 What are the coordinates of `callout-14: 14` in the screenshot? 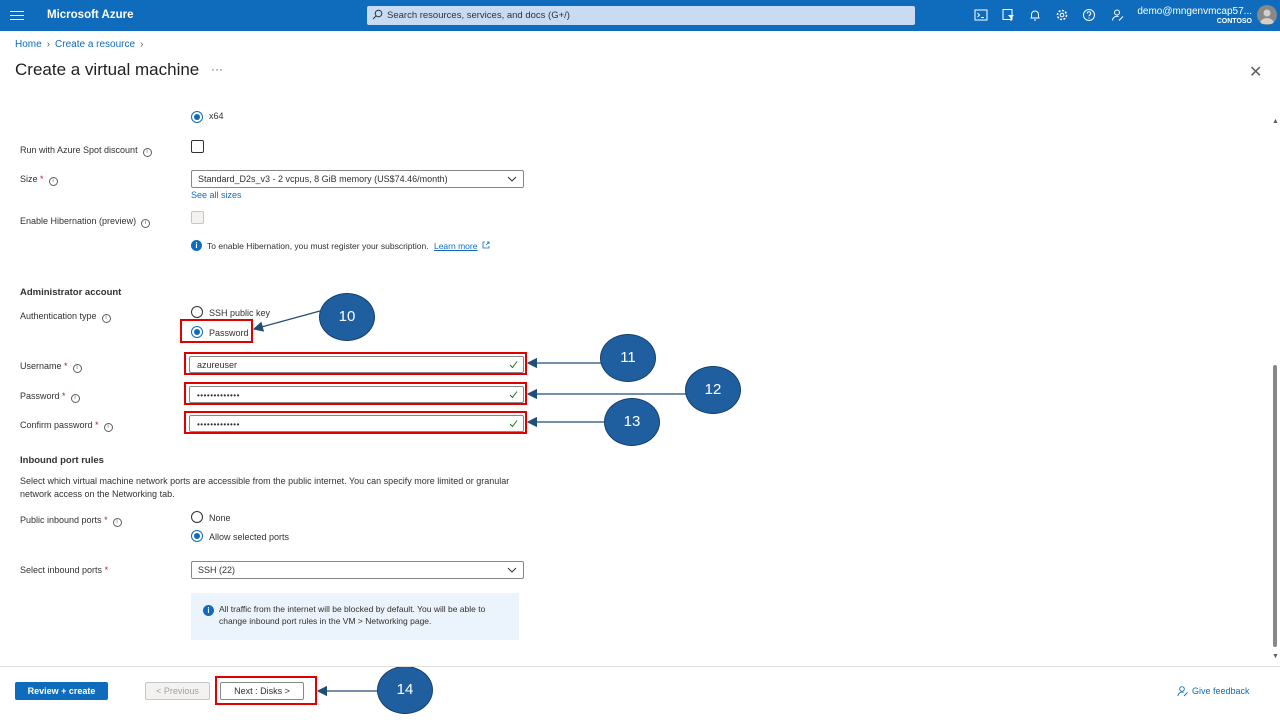 It's located at (405, 690).